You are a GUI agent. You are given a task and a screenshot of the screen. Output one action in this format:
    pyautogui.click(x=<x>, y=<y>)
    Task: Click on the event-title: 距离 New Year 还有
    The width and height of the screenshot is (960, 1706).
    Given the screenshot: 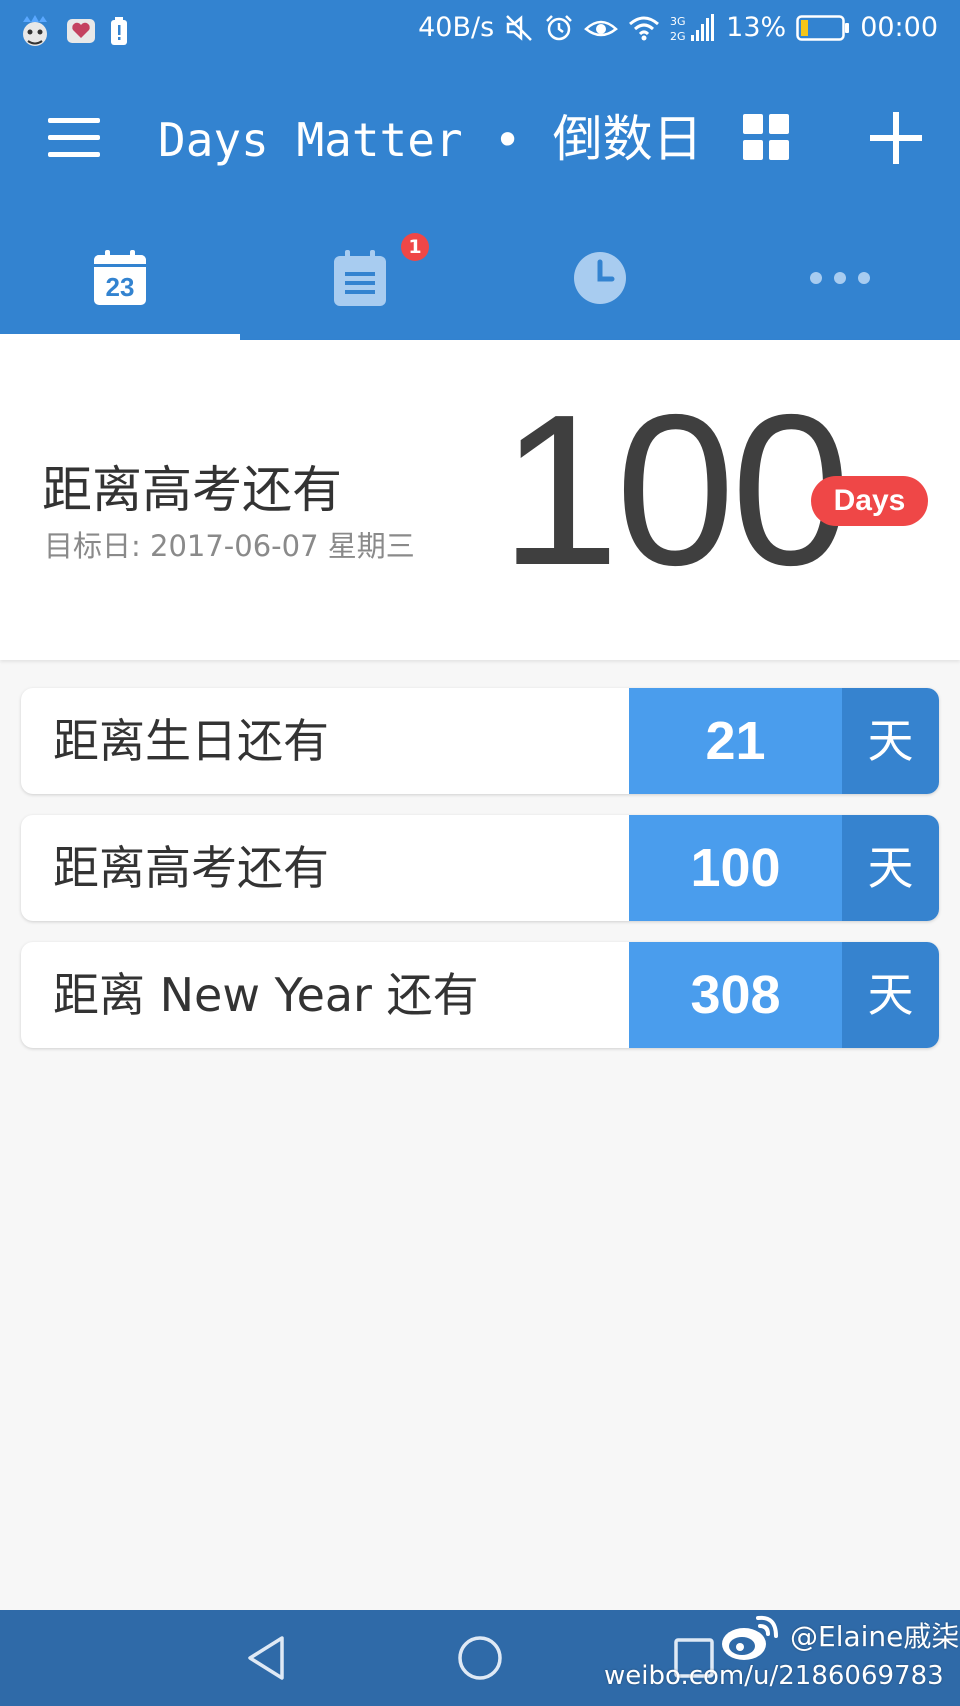 What is the action you would take?
    pyautogui.click(x=266, y=995)
    